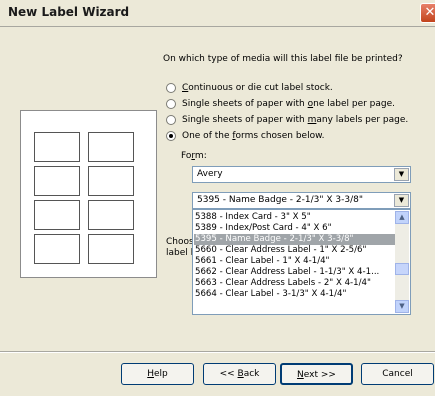 This screenshot has width=435, height=396. I want to click on title-divider, so click(217, 26).